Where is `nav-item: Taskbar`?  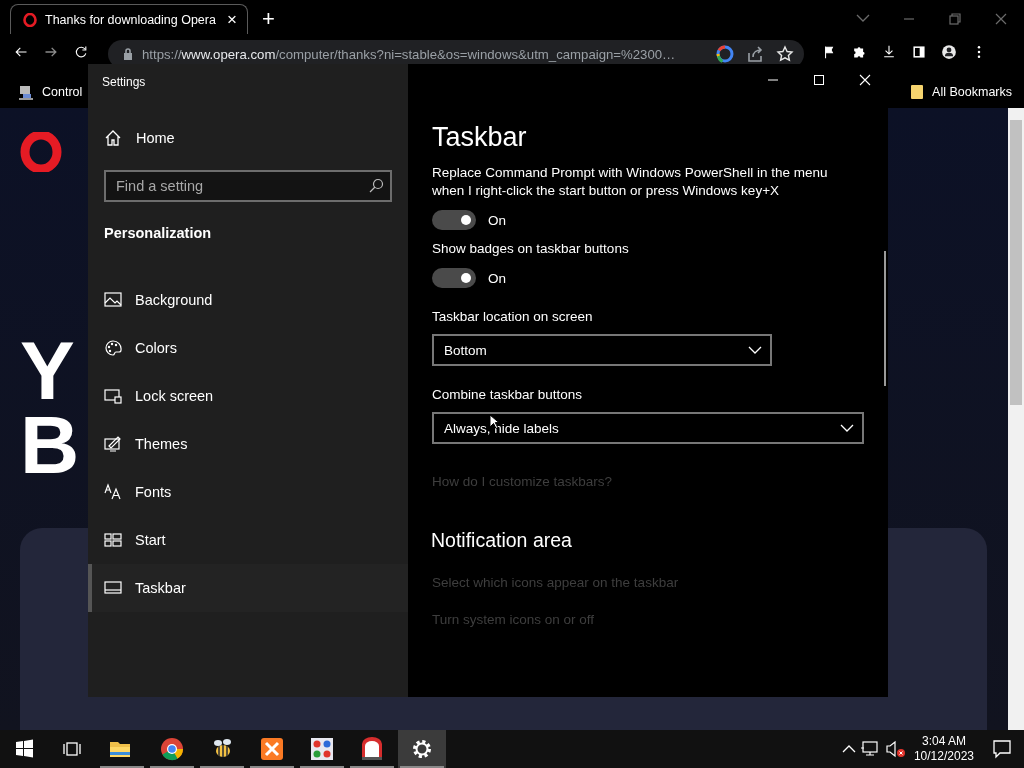 nav-item: Taskbar is located at coordinates (248, 588).